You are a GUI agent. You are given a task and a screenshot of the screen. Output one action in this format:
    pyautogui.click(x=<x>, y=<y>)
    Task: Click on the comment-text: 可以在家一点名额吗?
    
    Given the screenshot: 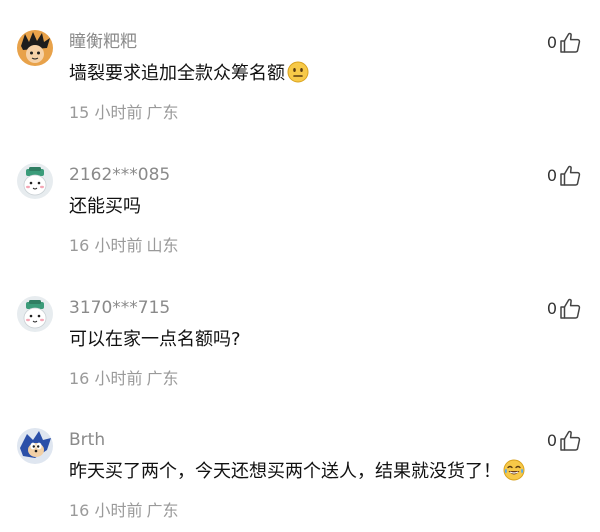 What is the action you would take?
    pyautogui.click(x=155, y=340)
    